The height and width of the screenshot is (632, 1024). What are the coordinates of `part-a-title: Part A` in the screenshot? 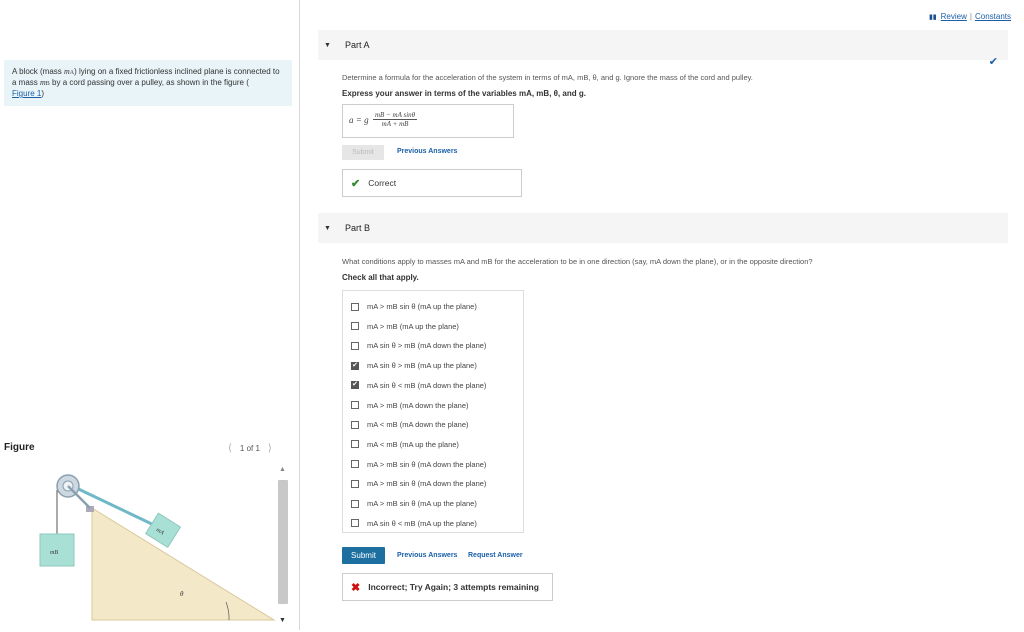 It's located at (357, 45).